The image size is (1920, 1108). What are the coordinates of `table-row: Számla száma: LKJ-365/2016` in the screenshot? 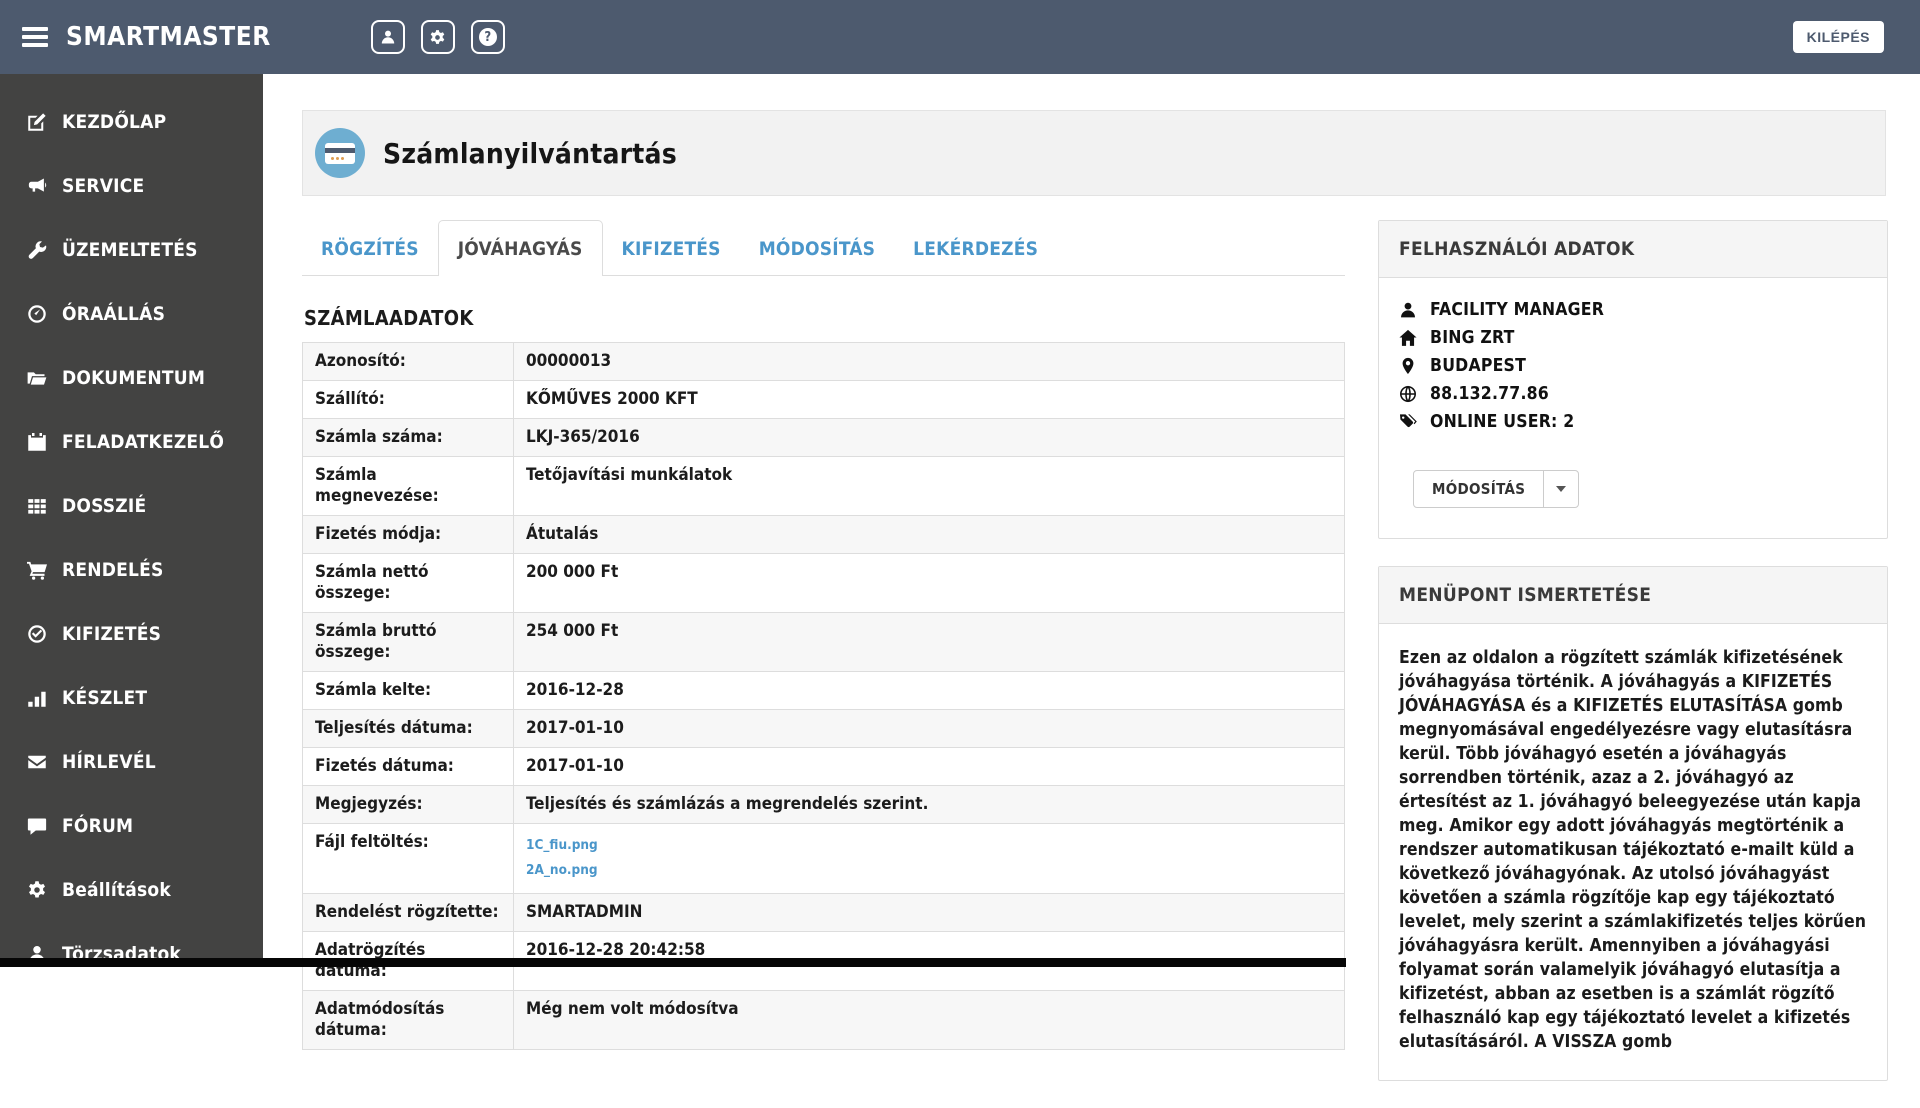 It's located at (824, 438).